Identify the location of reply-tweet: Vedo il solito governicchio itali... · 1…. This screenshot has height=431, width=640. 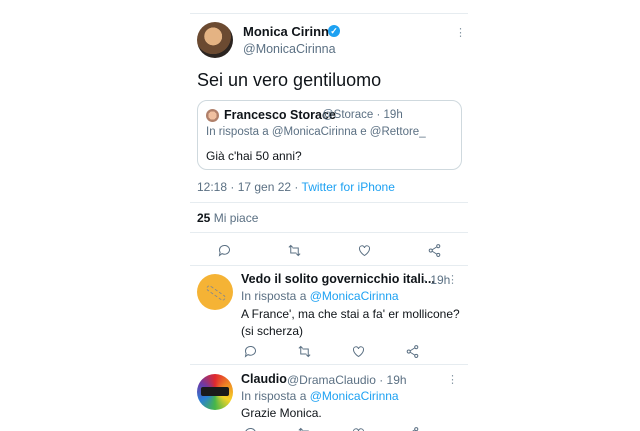
(329, 315).